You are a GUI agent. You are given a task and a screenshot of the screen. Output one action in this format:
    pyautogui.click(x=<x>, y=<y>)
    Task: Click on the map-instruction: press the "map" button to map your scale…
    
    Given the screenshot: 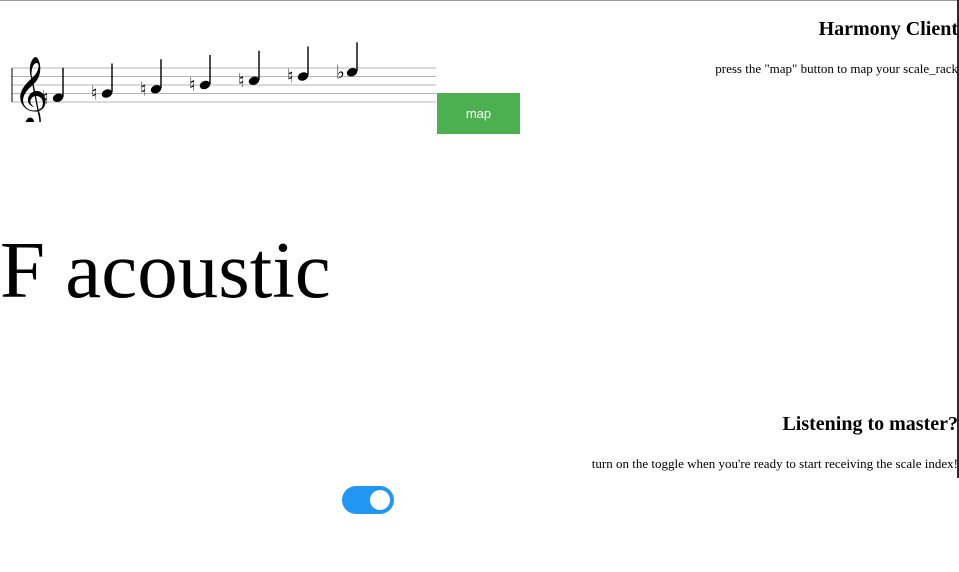 What is the action you would take?
    pyautogui.click(x=836, y=68)
    